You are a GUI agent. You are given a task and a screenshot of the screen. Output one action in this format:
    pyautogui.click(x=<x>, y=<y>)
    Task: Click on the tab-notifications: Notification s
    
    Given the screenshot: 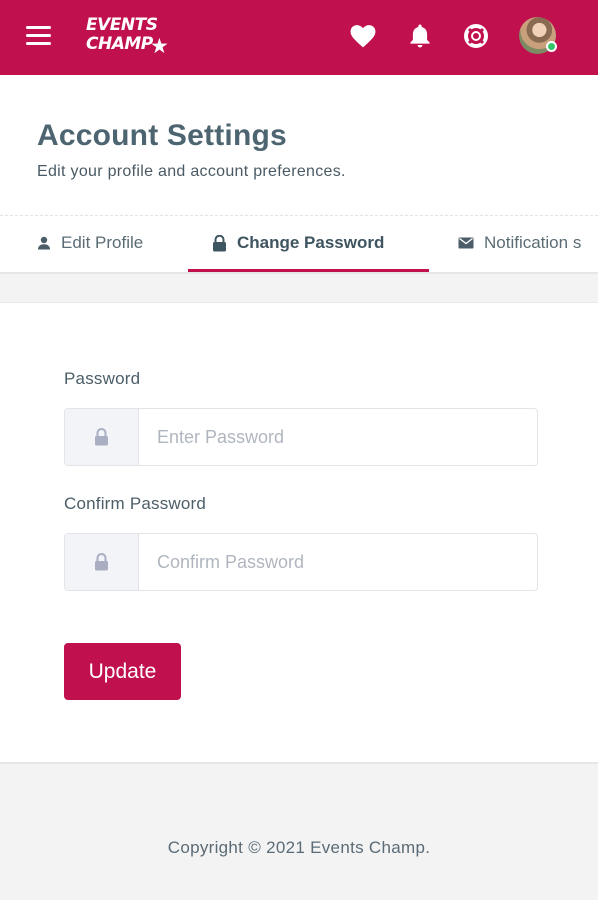 What is the action you would take?
    pyautogui.click(x=519, y=248)
    